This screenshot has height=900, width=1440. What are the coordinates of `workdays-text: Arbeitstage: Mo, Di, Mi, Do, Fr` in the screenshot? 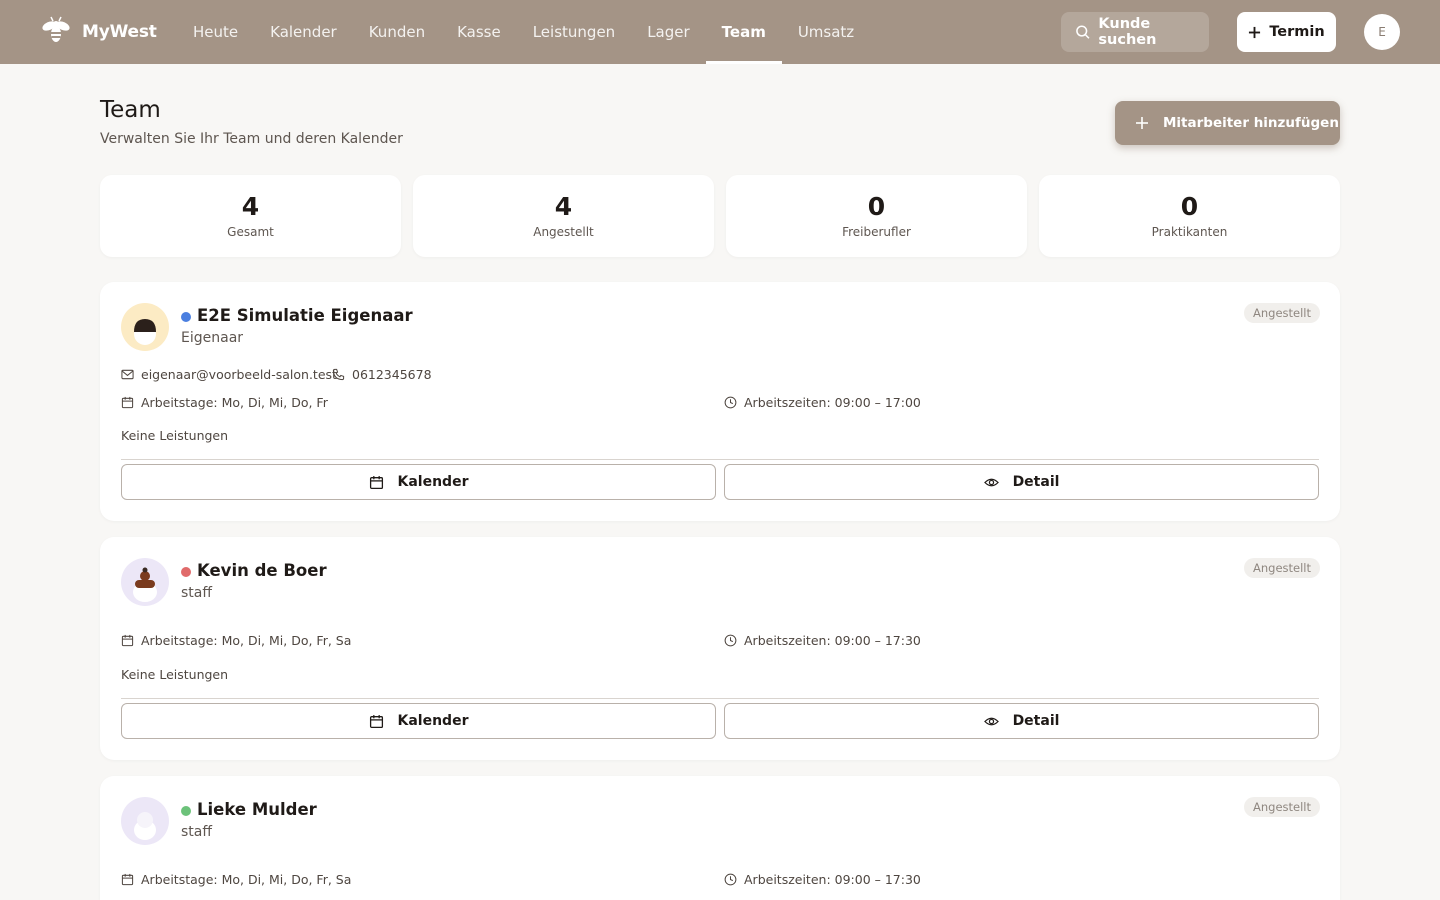 It's located at (234, 402).